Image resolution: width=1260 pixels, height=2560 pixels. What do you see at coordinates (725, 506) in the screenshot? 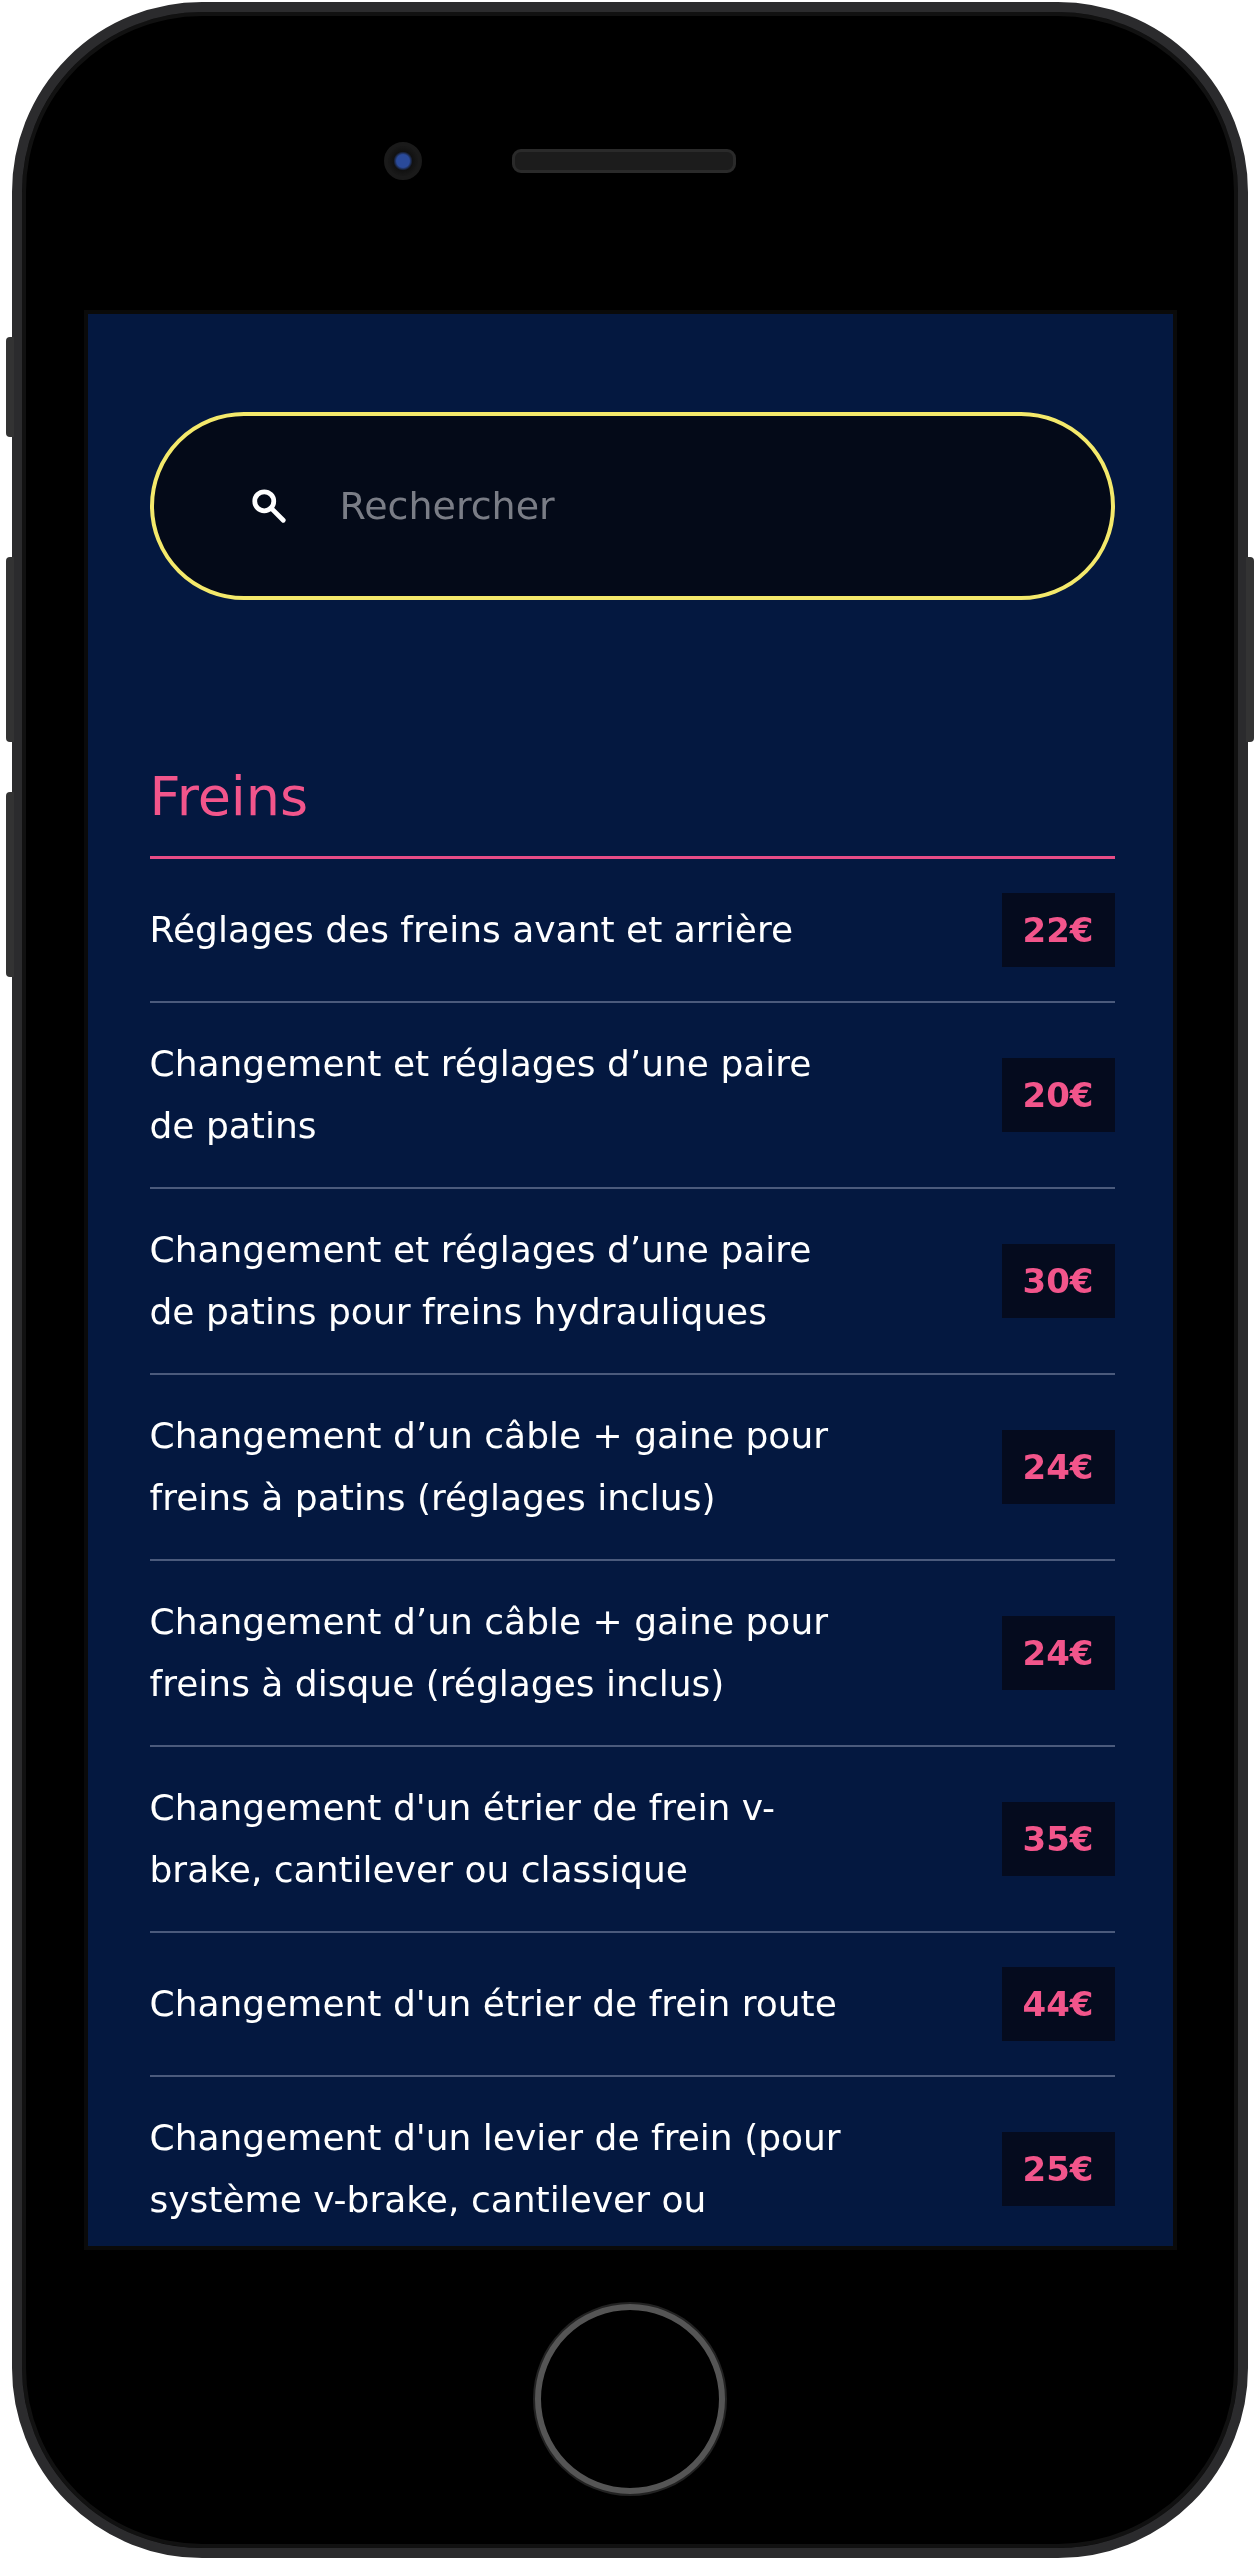
I see `search-input: Rechercher` at bounding box center [725, 506].